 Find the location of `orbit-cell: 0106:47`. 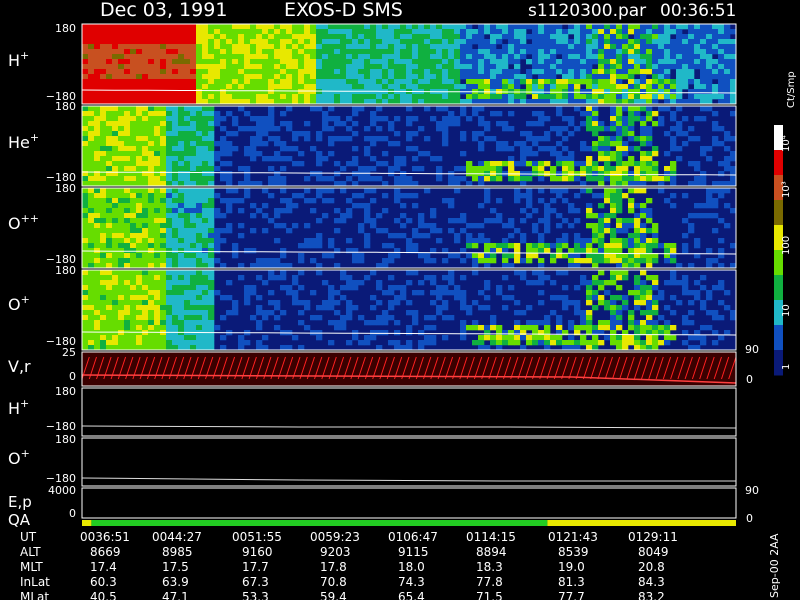

orbit-cell: 0106:47 is located at coordinates (413, 537).